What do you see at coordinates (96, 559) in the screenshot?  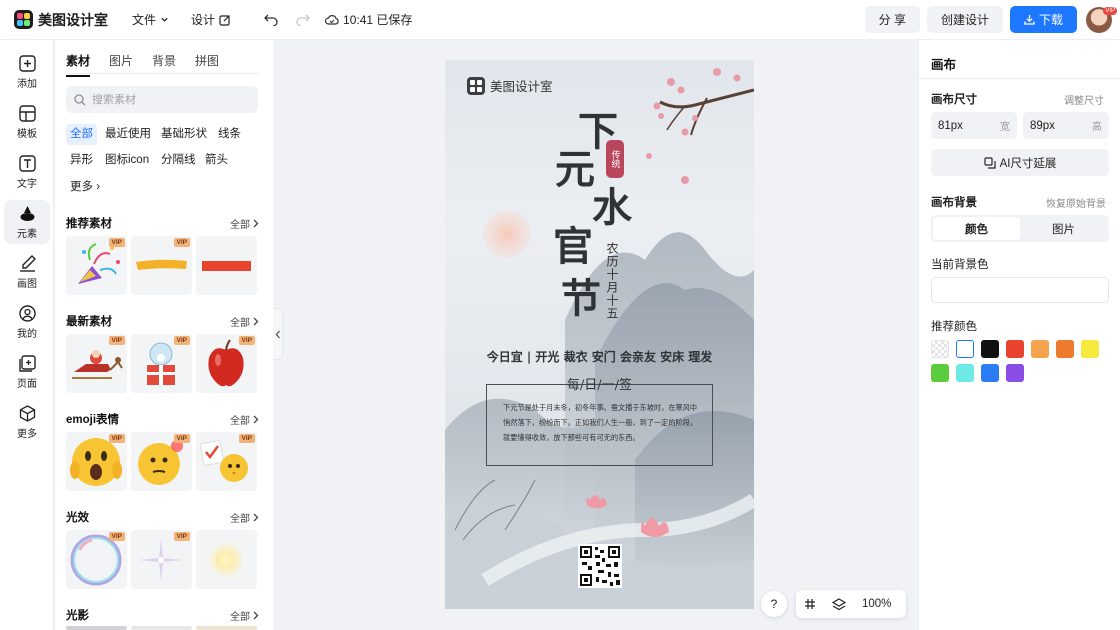 I see `asset-rainbow-bubble: VIP` at bounding box center [96, 559].